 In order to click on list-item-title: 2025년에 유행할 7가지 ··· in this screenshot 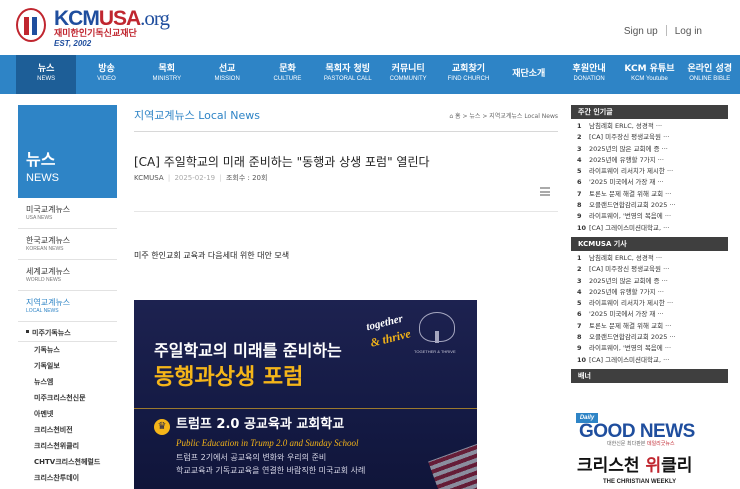, I will do `click(626, 291)`.